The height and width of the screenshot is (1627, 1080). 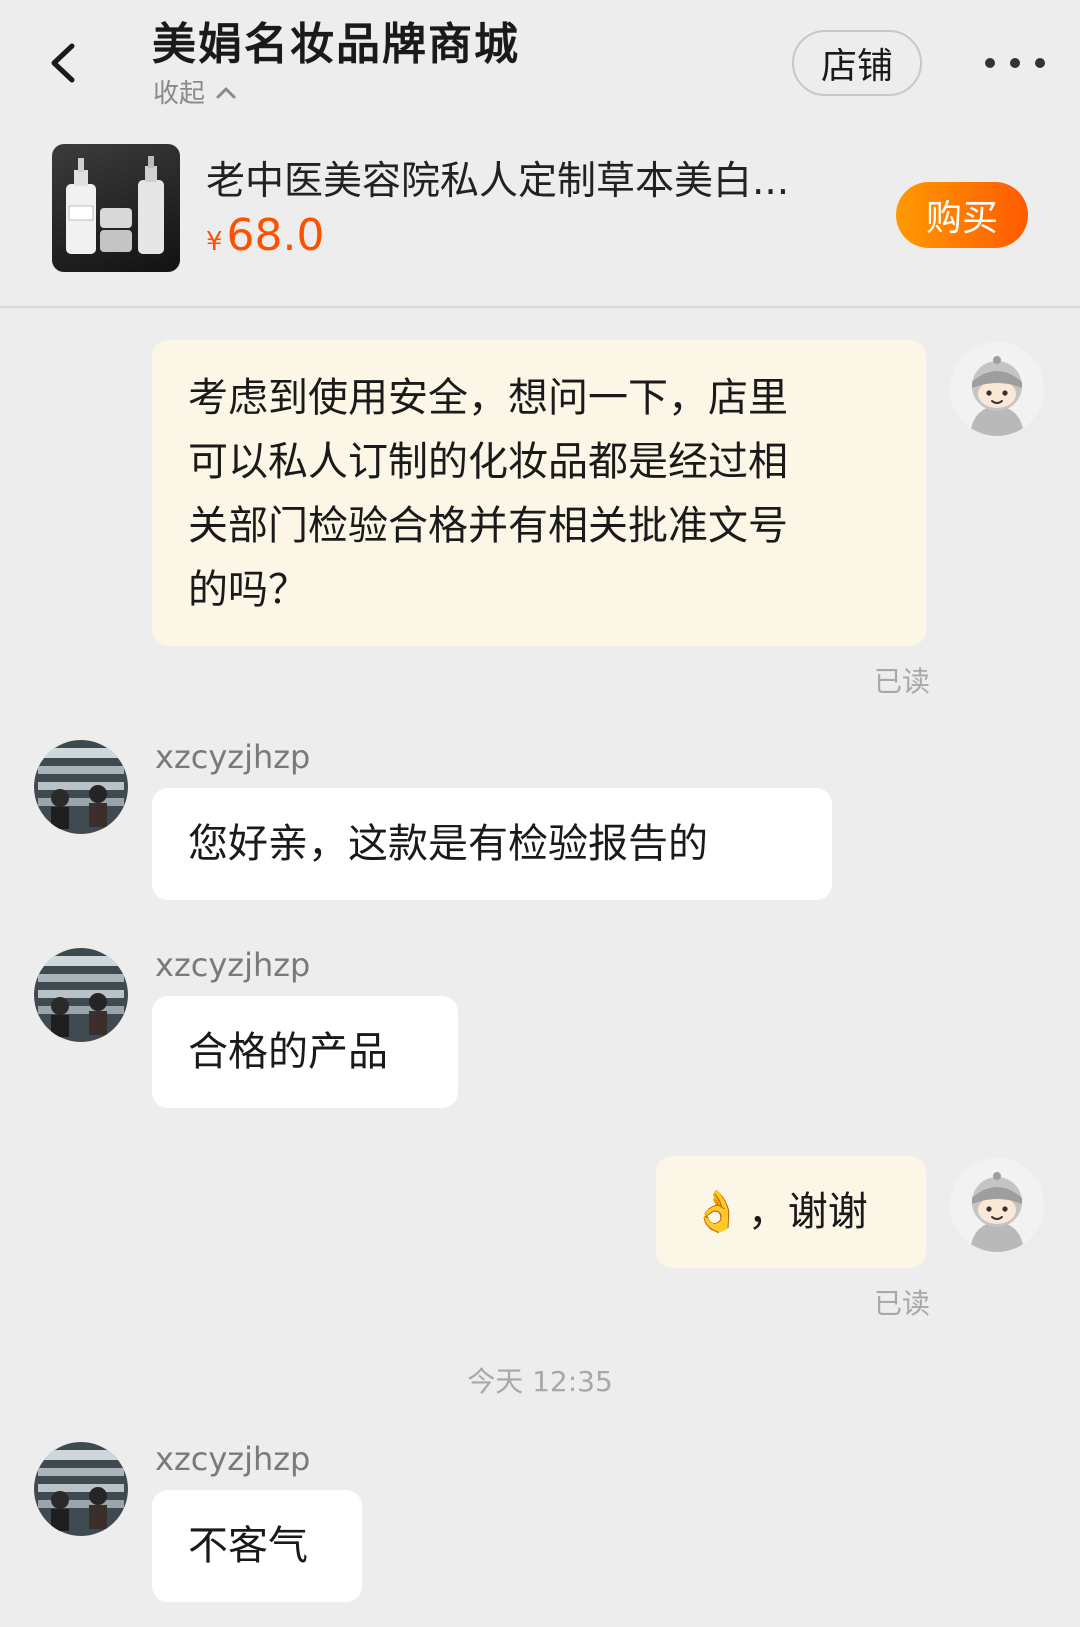 What do you see at coordinates (488, 462) in the screenshot?
I see `message-line: 可以私人订制的化妆品都是经过相` at bounding box center [488, 462].